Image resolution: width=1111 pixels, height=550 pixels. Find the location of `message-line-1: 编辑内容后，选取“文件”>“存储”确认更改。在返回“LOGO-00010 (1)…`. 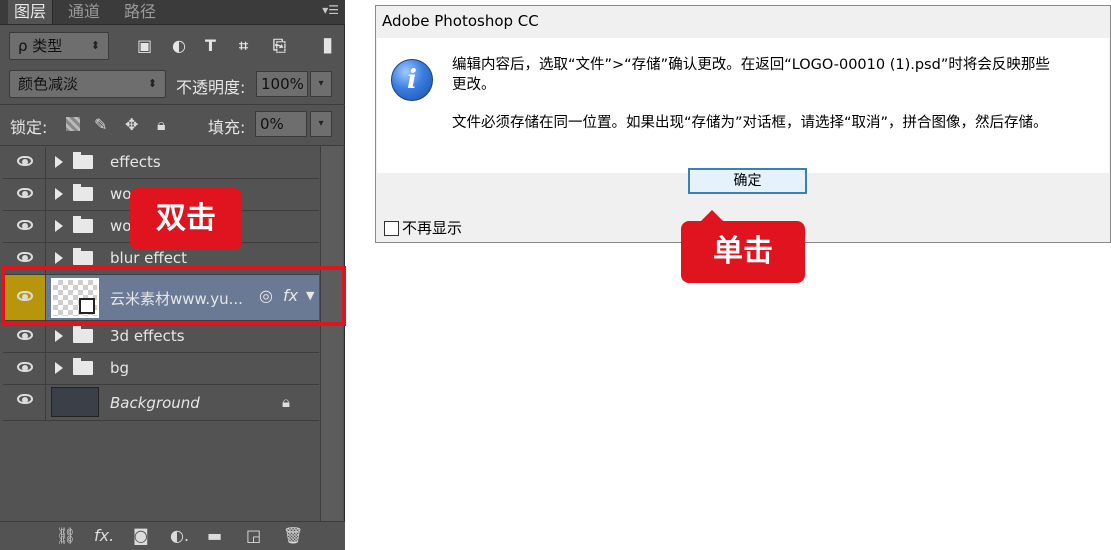

message-line-1: 编辑内容后，选取“文件”>“存储”确认更改。在返回“LOGO-00010 (1)… is located at coordinates (751, 65).